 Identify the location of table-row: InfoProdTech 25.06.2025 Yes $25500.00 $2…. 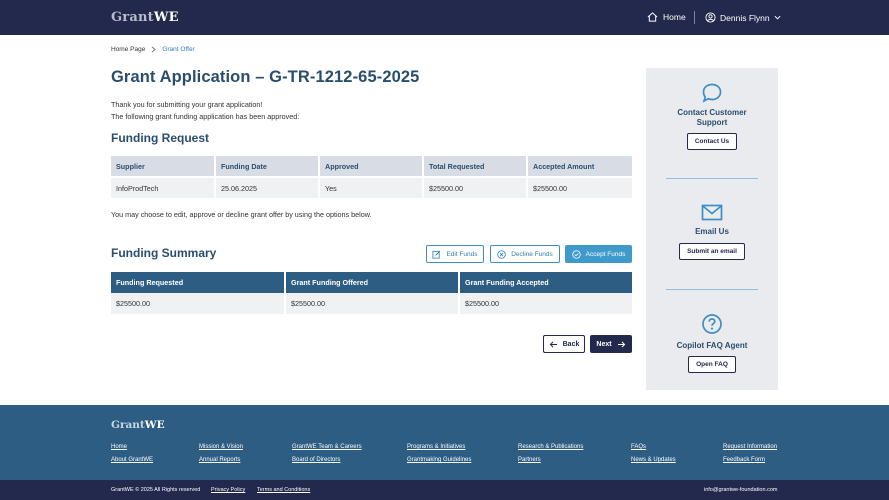
(371, 187).